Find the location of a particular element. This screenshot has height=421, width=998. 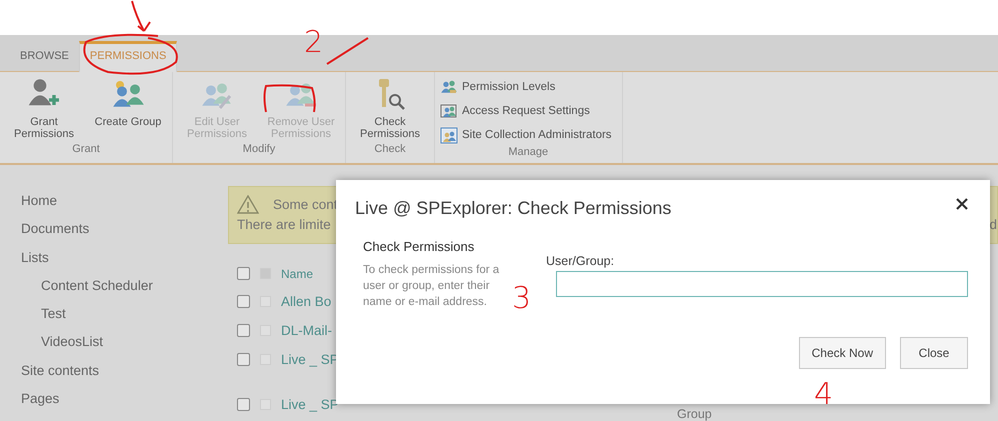

nav-link: Home is located at coordinates (124, 207).